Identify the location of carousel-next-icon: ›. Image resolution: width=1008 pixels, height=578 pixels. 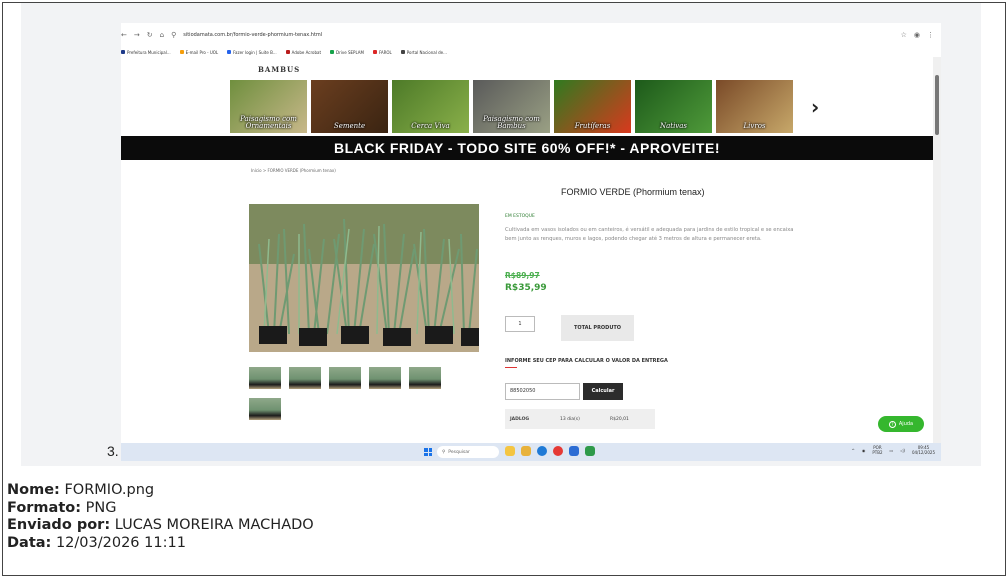
(815, 107).